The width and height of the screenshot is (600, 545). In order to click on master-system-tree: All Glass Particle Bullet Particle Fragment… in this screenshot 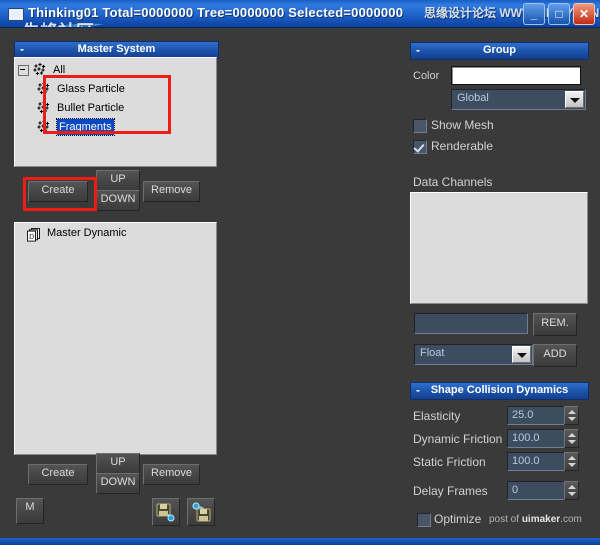, I will do `click(115, 112)`.